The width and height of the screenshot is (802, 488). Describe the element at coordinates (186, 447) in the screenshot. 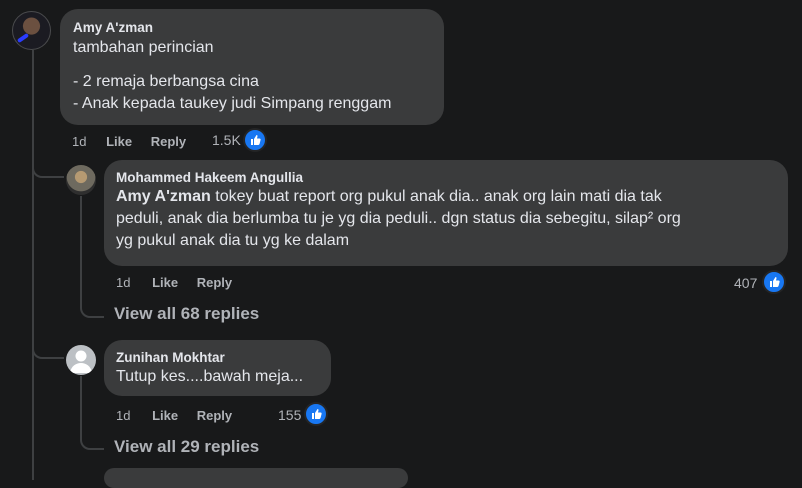

I see `view-all-replies-link: View all 29 replies` at that location.